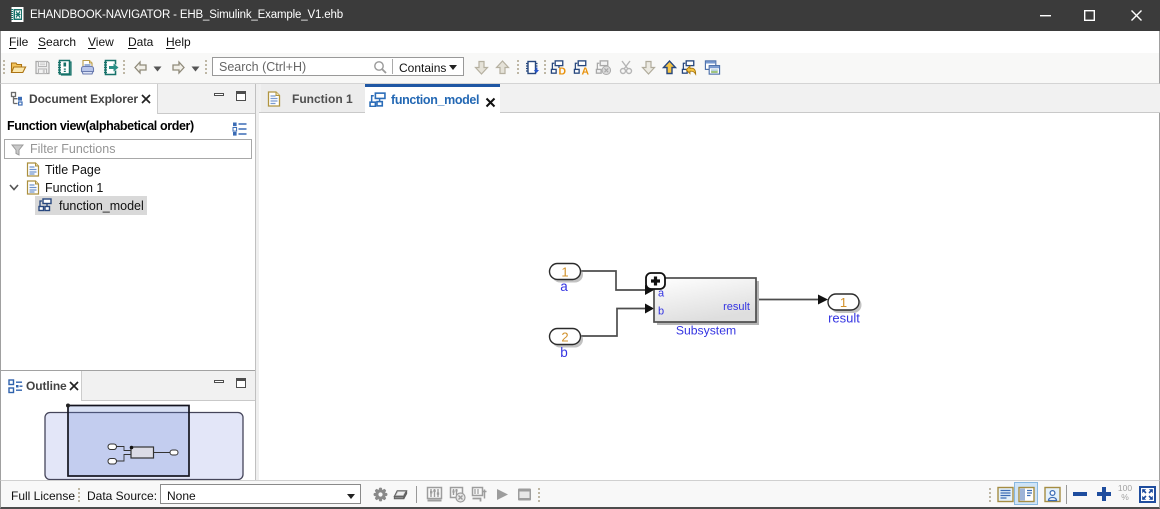 The width and height of the screenshot is (1160, 509). I want to click on svg-text: Subsystem, so click(706, 331).